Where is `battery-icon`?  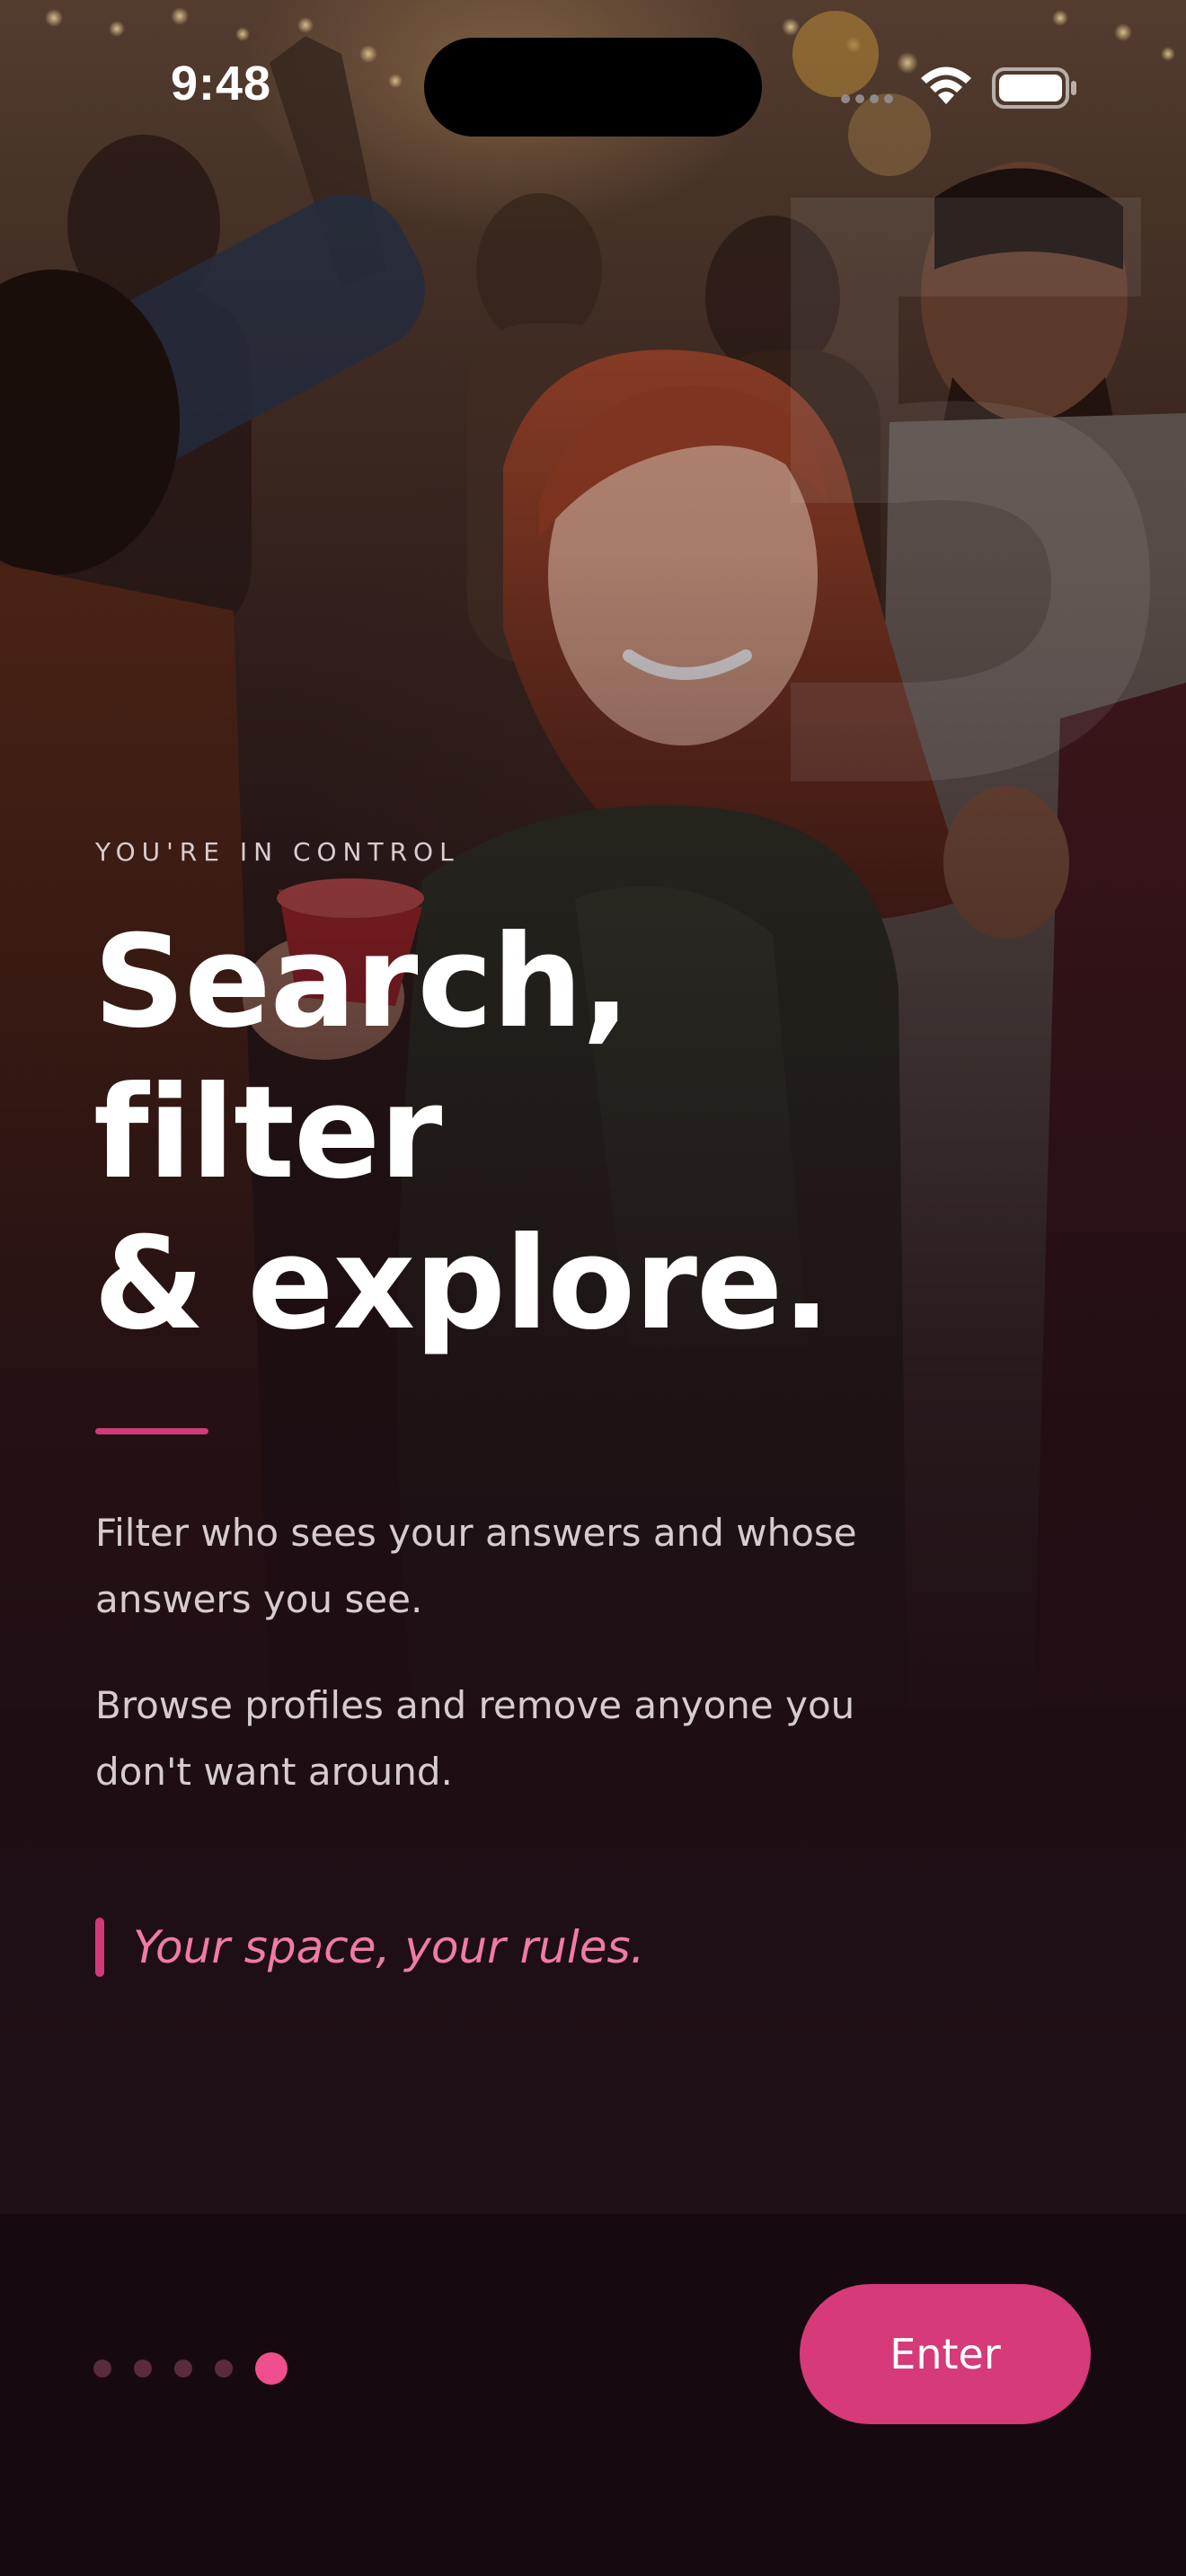 battery-icon is located at coordinates (1034, 88).